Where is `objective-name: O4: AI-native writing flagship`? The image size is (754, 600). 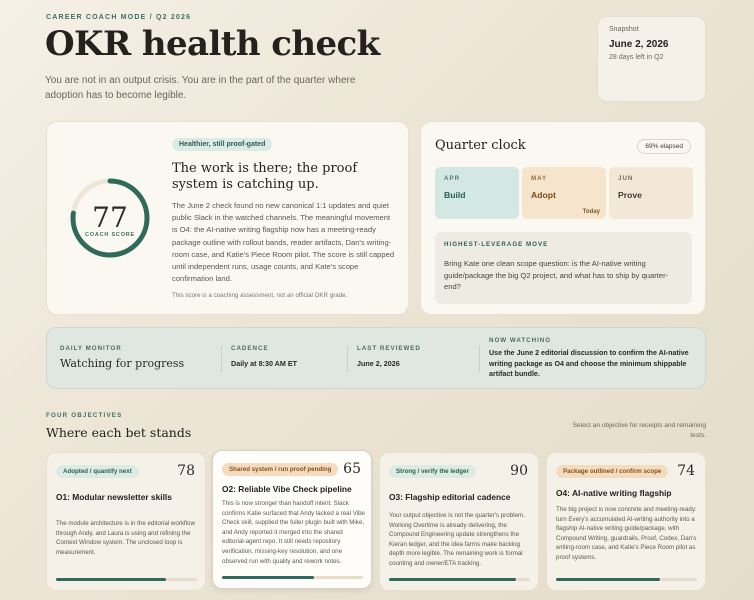
objective-name: O4: AI-native writing flagship is located at coordinates (614, 493).